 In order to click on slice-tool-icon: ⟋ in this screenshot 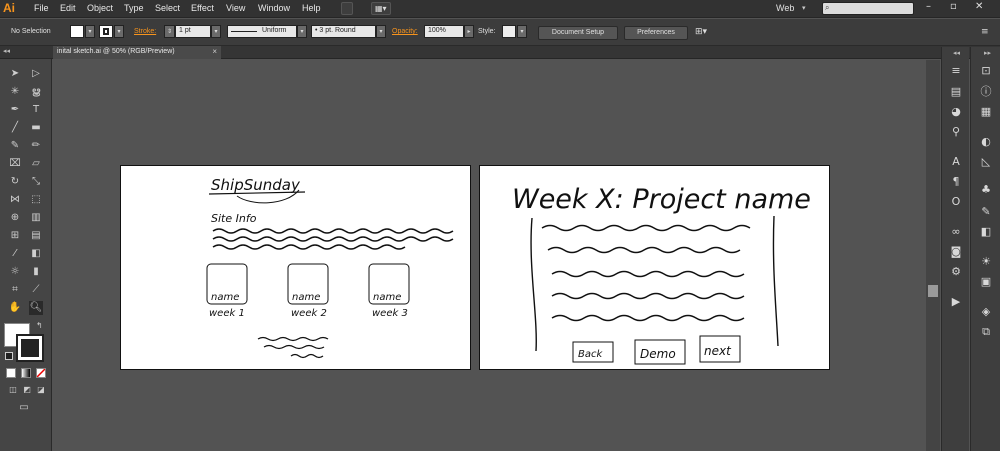, I will do `click(36, 290)`.